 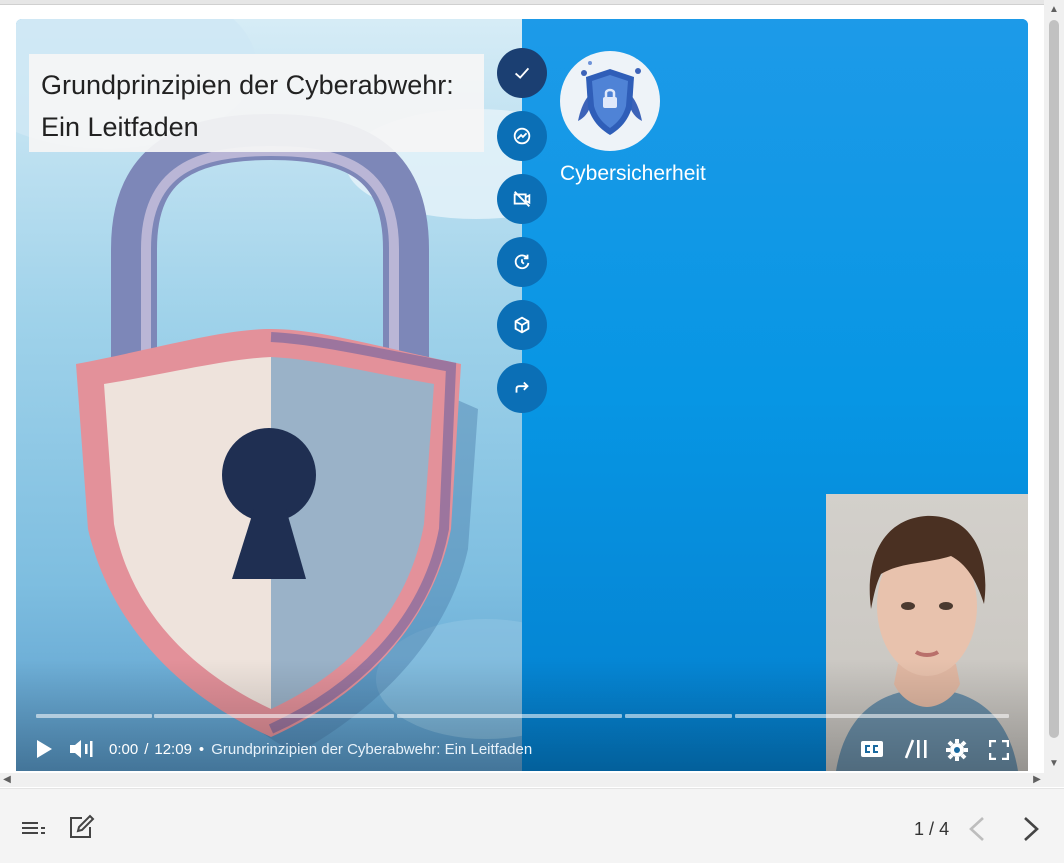 What do you see at coordinates (977, 829) in the screenshot?
I see `chevron-left-icon` at bounding box center [977, 829].